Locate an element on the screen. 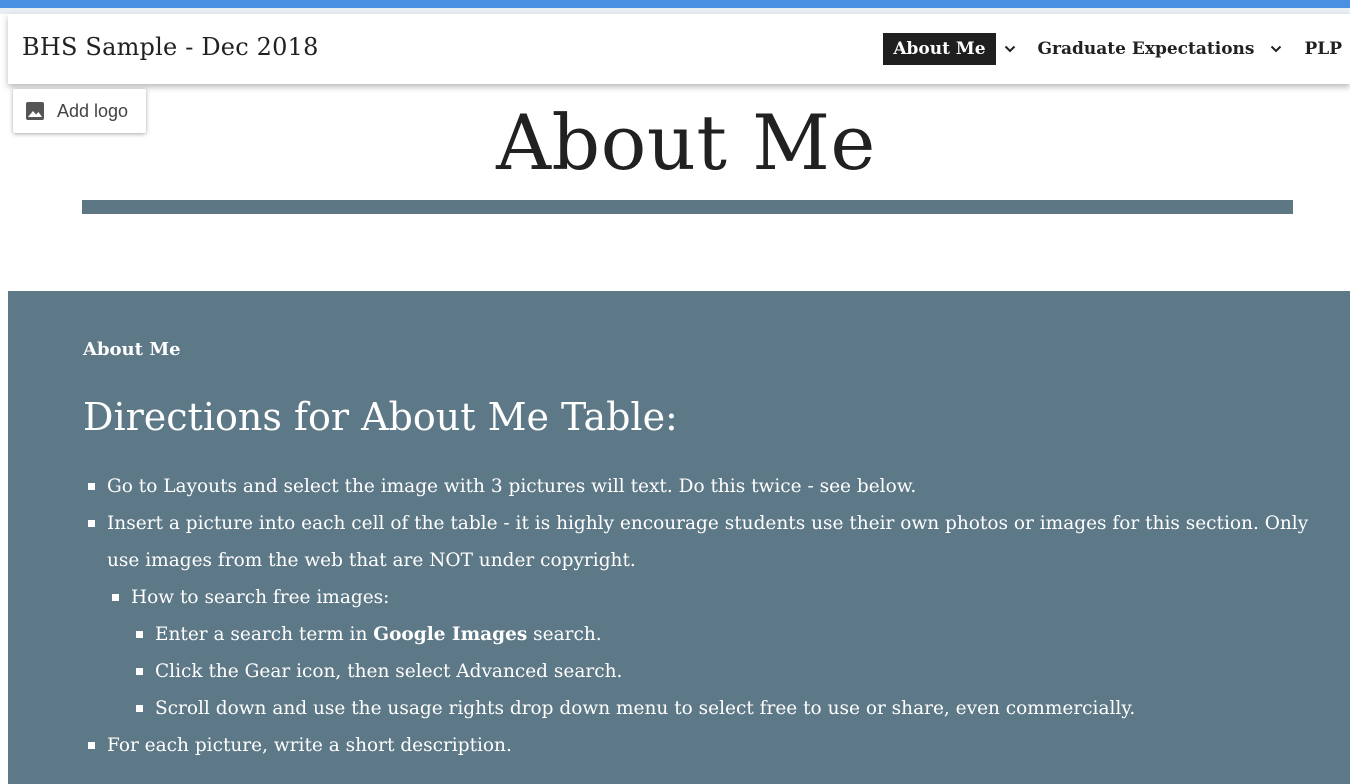 The image size is (1350, 784). list-item-text: How to search free images: is located at coordinates (260, 597).